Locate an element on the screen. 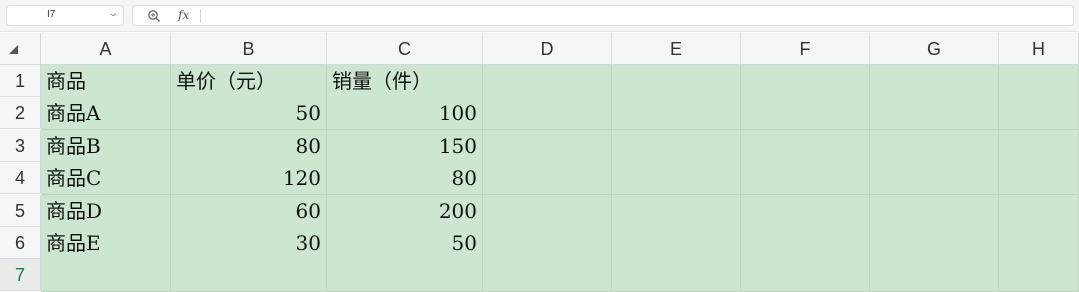 This screenshot has width=1079, height=292. cell-d6 is located at coordinates (547, 243).